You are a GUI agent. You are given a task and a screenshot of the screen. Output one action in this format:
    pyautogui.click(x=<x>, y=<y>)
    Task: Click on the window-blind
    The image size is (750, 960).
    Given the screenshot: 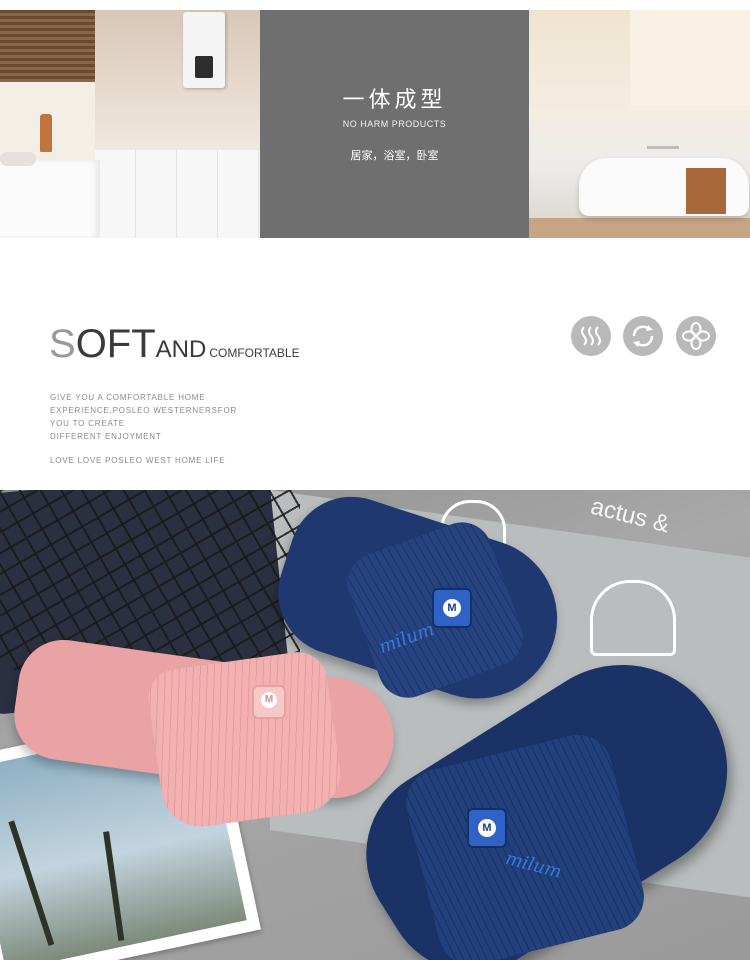 What is the action you would take?
    pyautogui.click(x=47, y=46)
    